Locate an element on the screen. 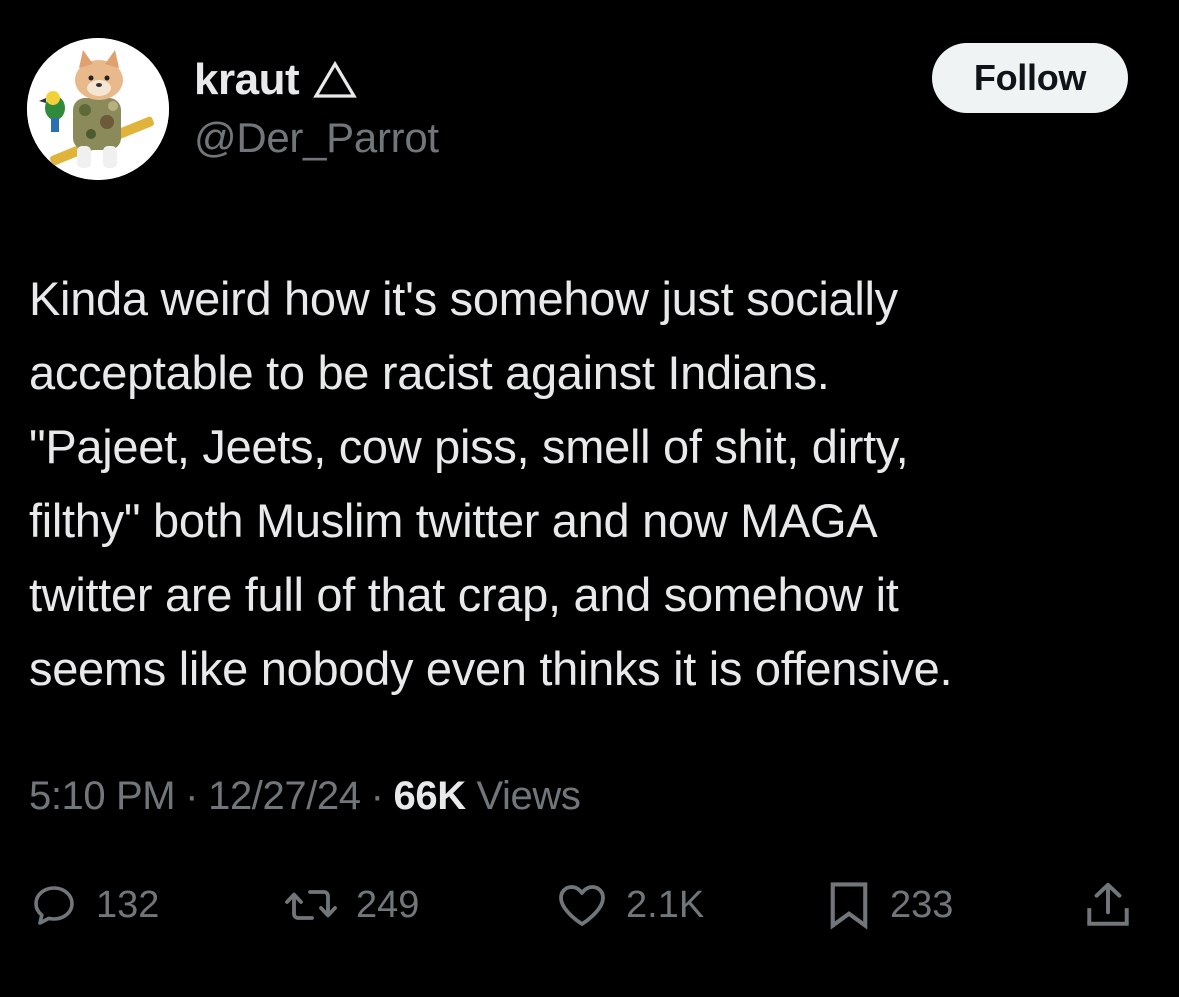 The width and height of the screenshot is (1179, 997). like-button: 2.1K is located at coordinates (630, 905).